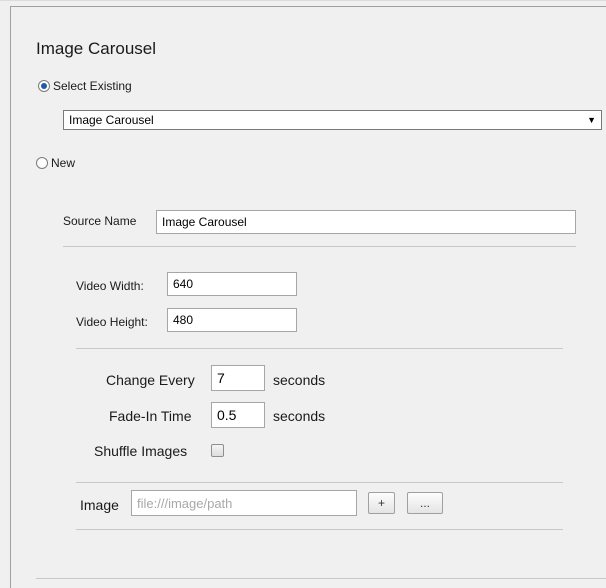 The height and width of the screenshot is (588, 606). Describe the element at coordinates (63, 163) in the screenshot. I see `new-label: New` at that location.